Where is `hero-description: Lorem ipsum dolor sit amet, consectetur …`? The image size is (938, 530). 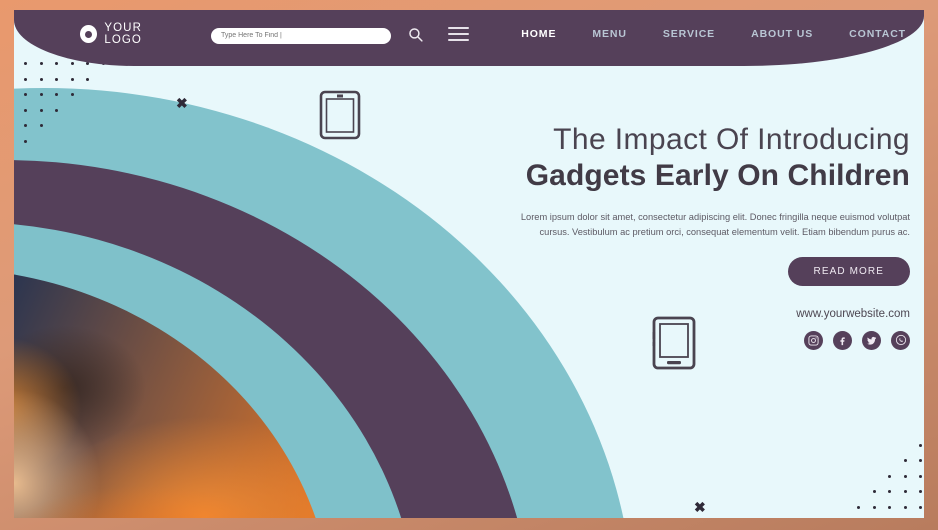 hero-description: Lorem ipsum dolor sit amet, consectetur … is located at coordinates (715, 224).